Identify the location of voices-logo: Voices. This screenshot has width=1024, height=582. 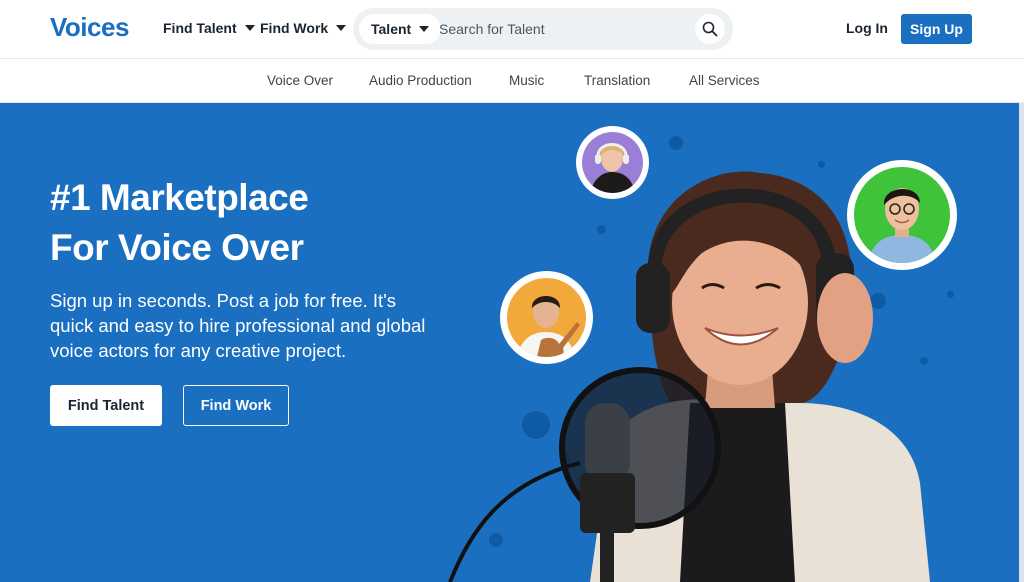
(89, 27).